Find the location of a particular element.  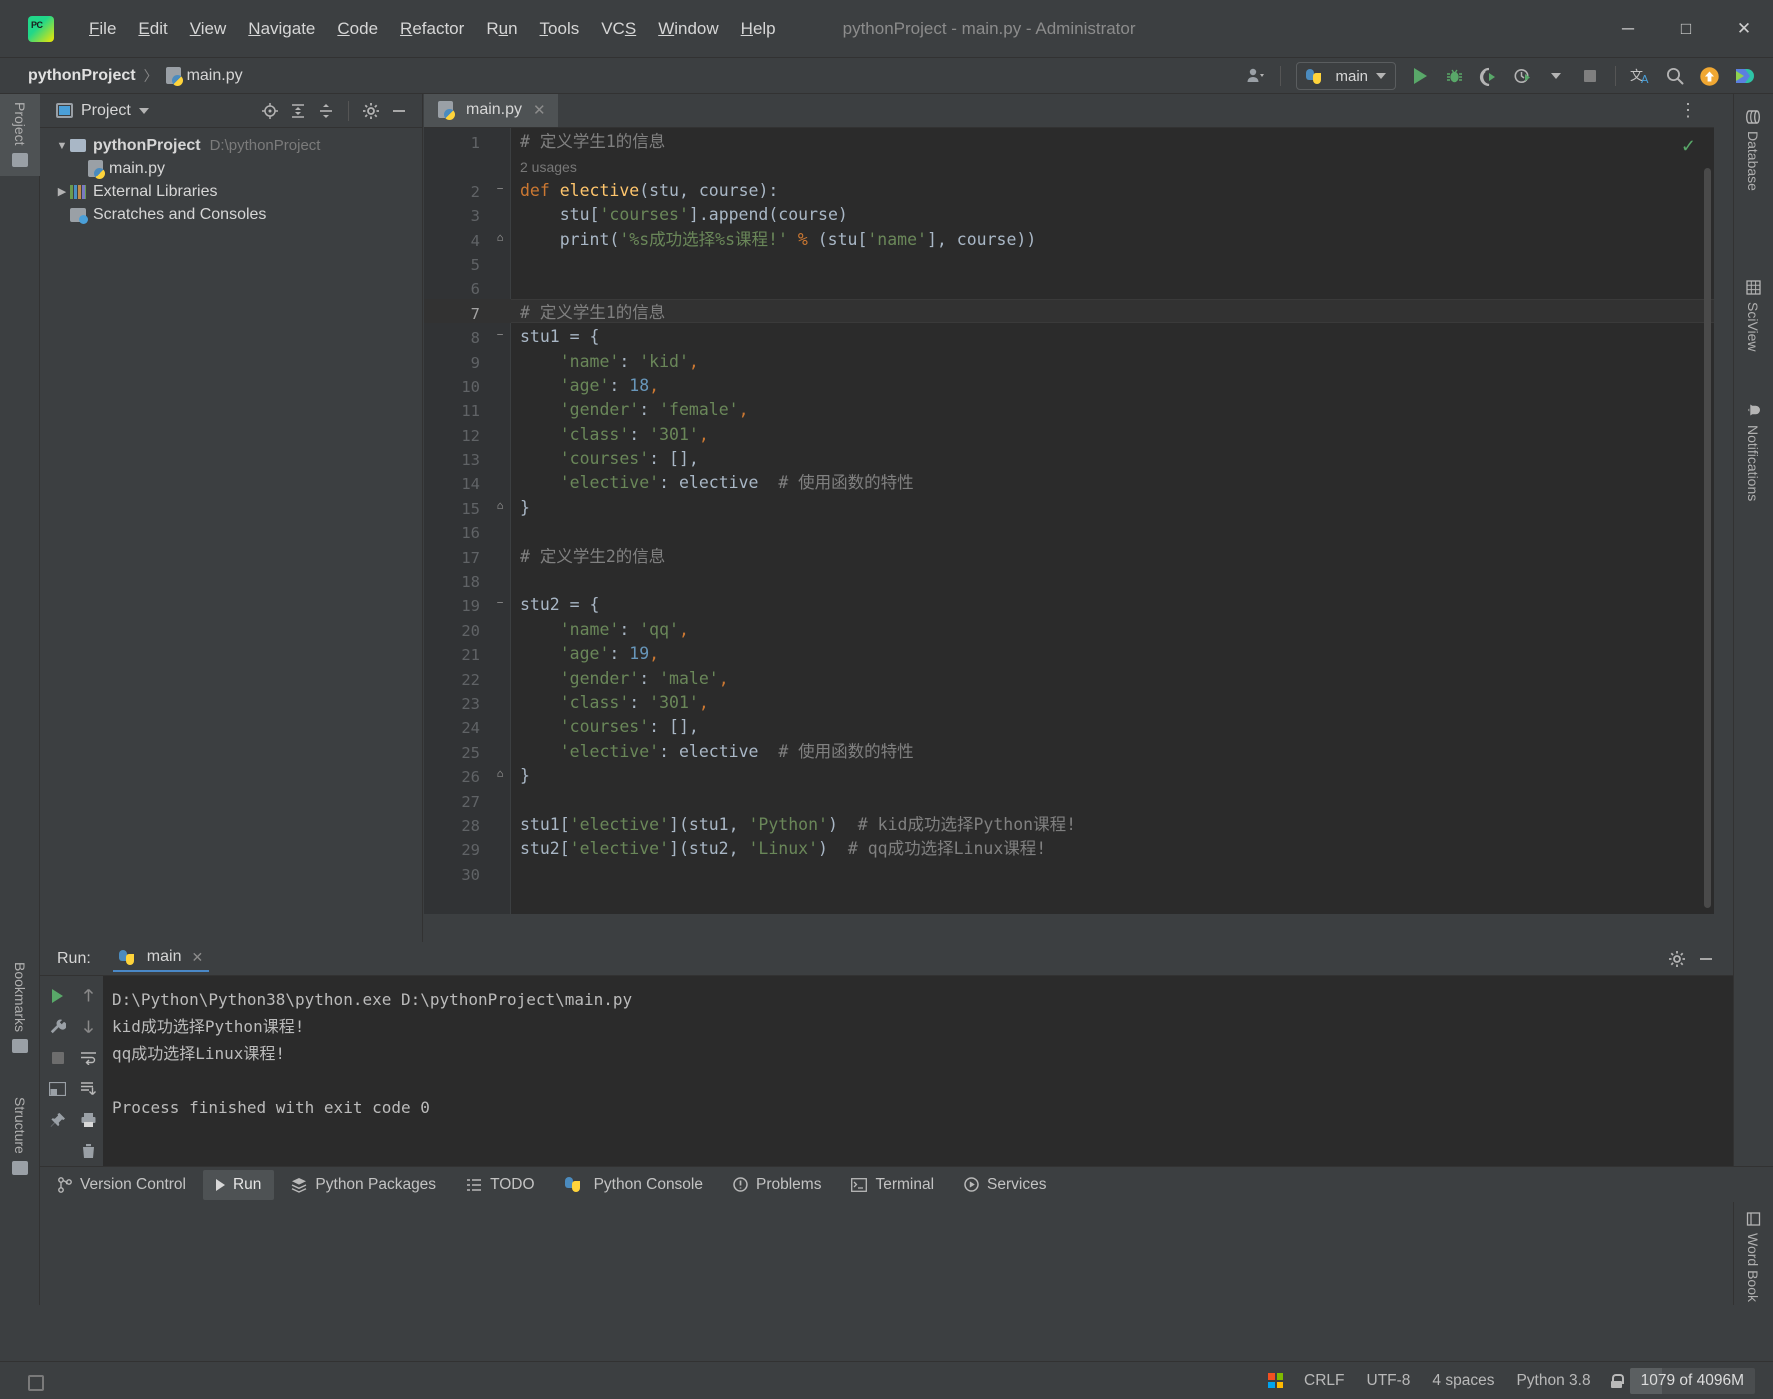

tree-item-external-libraries: ▶ External Libraries is located at coordinates (231, 191).